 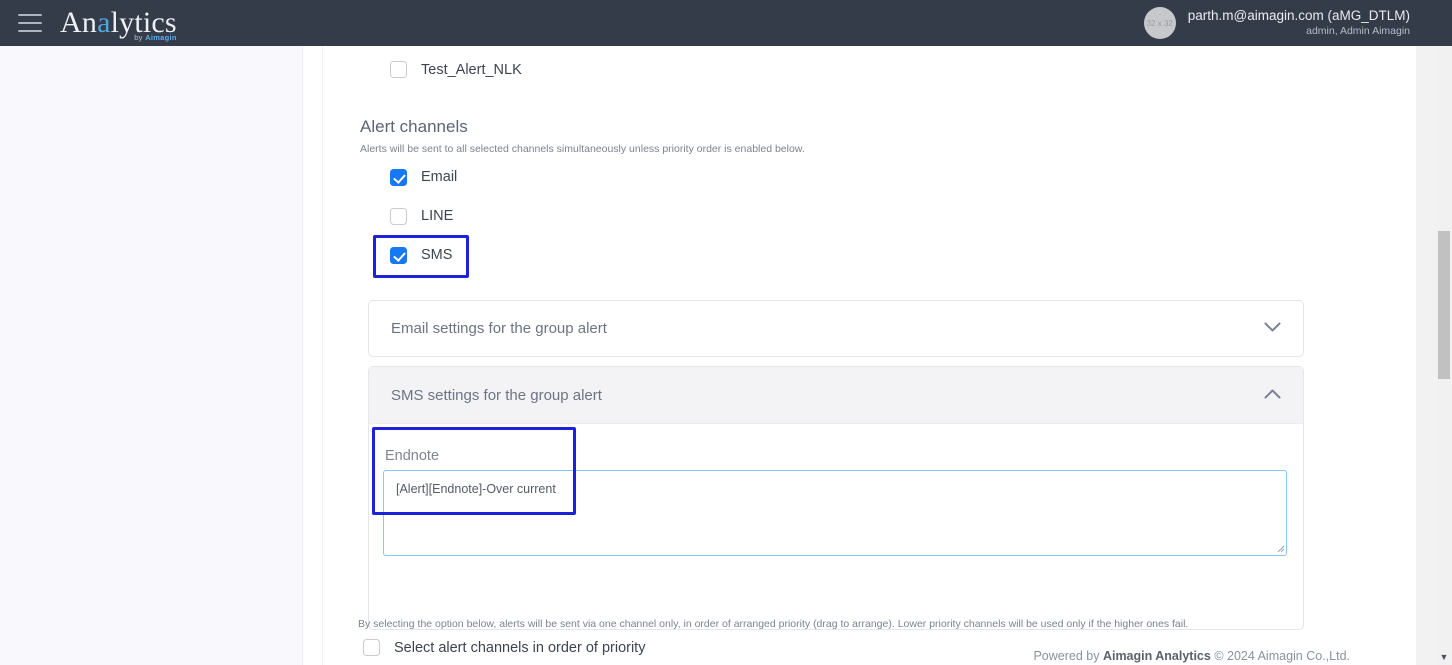 I want to click on channel-label-email: Email, so click(x=439, y=177).